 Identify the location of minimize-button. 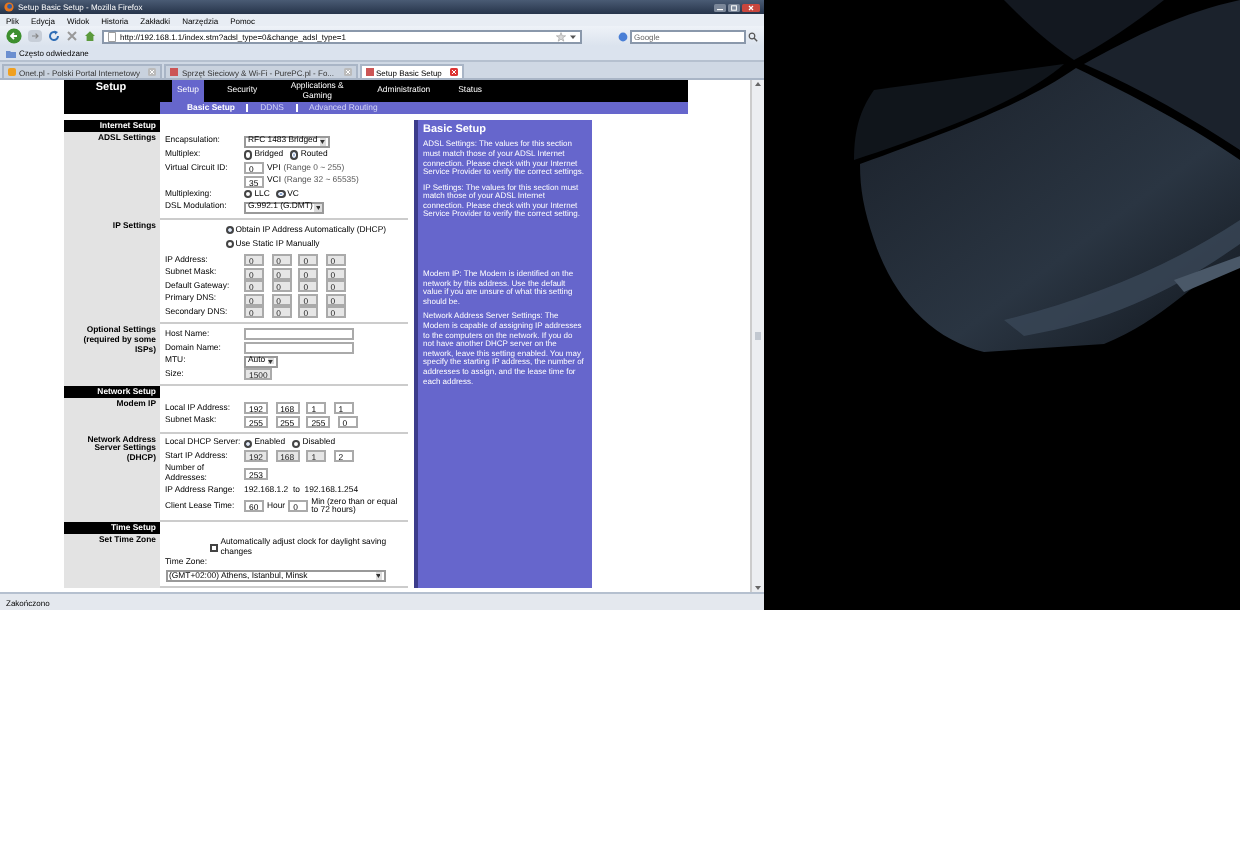
(720, 7).